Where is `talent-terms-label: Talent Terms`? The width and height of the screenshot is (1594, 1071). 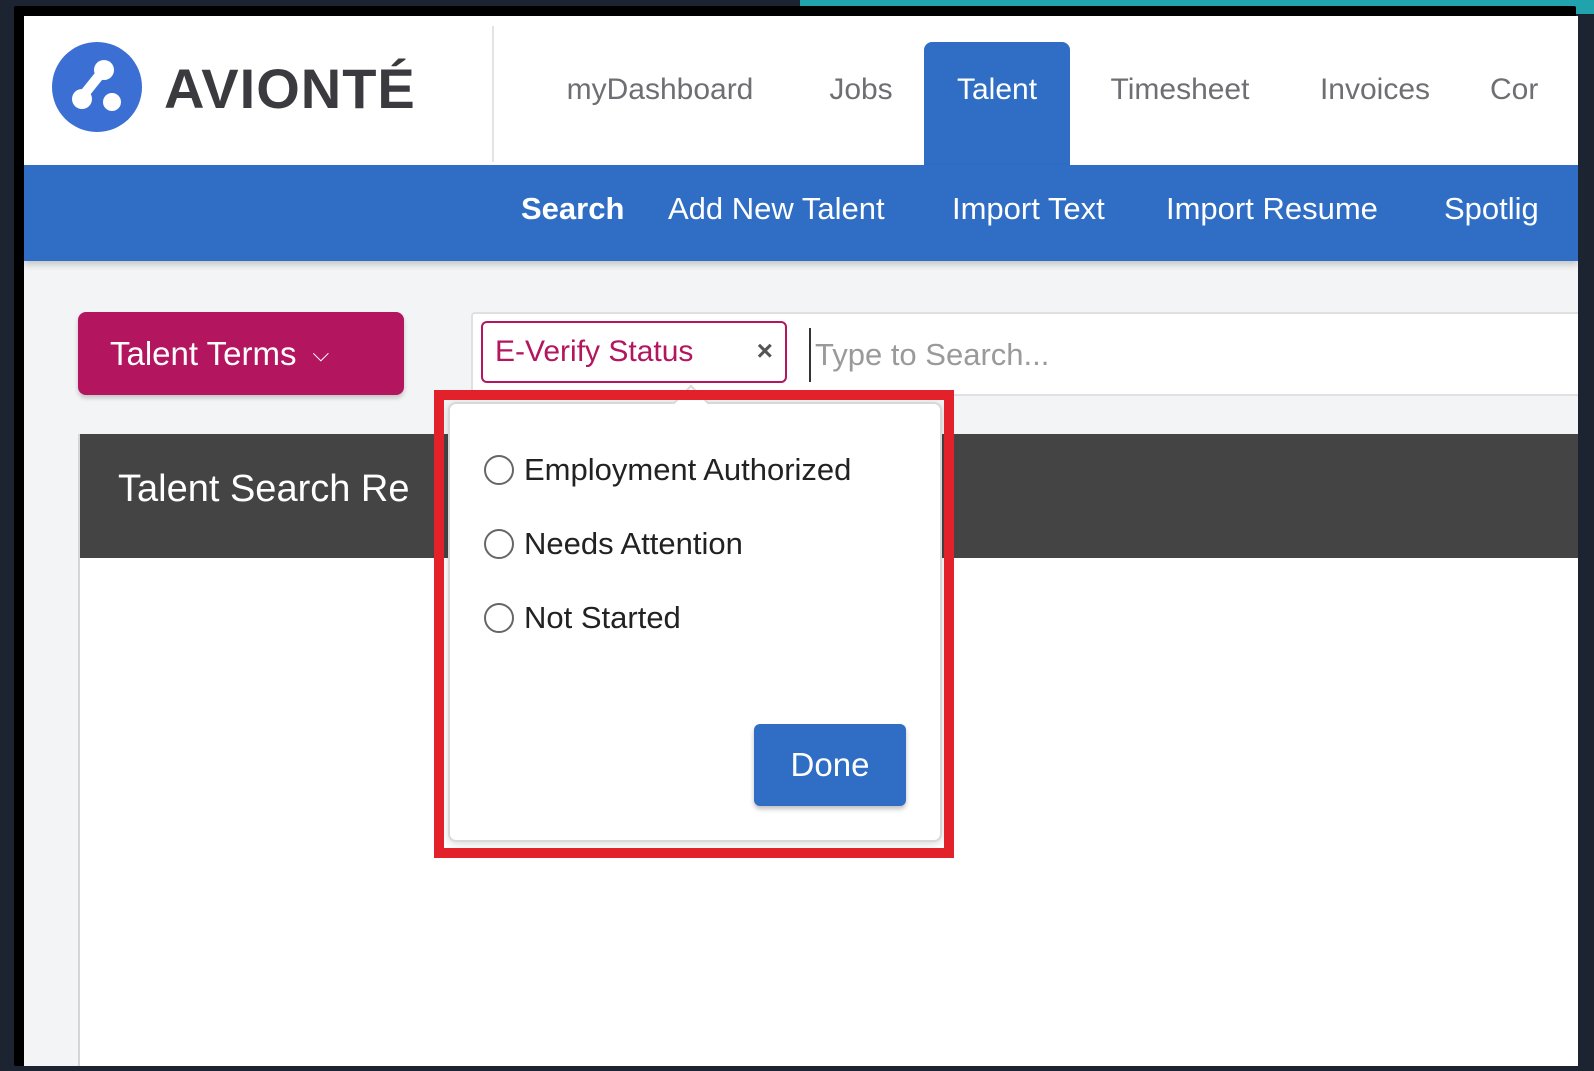 talent-terms-label: Talent Terms is located at coordinates (203, 353).